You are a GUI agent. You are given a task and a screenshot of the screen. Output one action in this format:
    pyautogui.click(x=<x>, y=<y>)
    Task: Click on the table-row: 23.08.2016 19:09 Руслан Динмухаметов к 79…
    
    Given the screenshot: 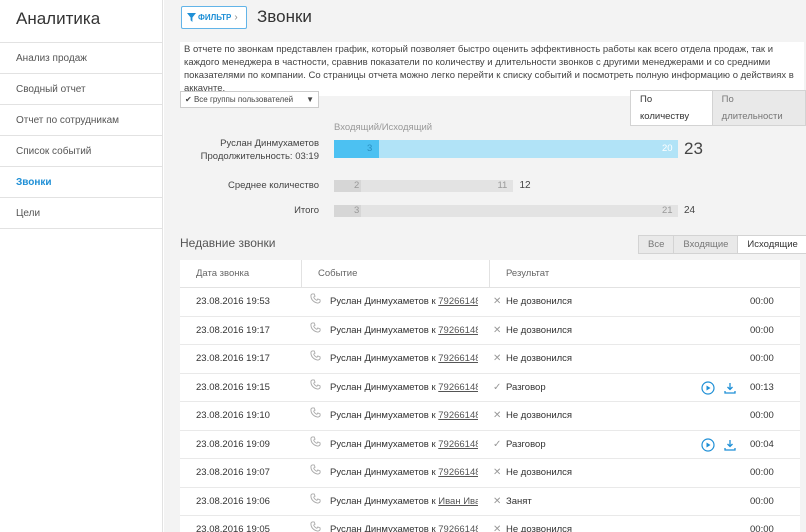 What is the action you would take?
    pyautogui.click(x=490, y=445)
    